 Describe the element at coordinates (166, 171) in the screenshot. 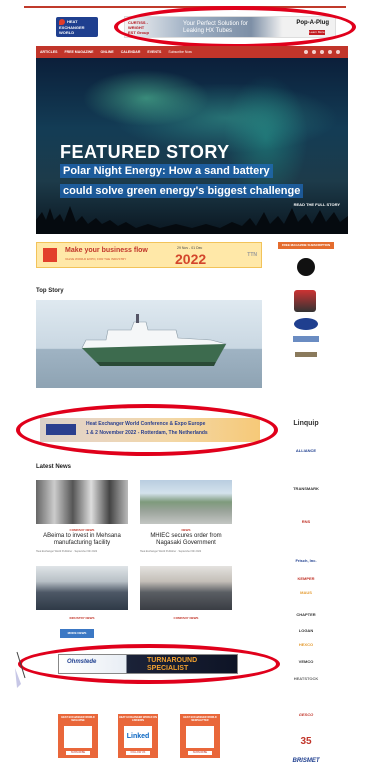

I see `featured-headline-line-1: Polar Night Energy: How a sand battery` at that location.